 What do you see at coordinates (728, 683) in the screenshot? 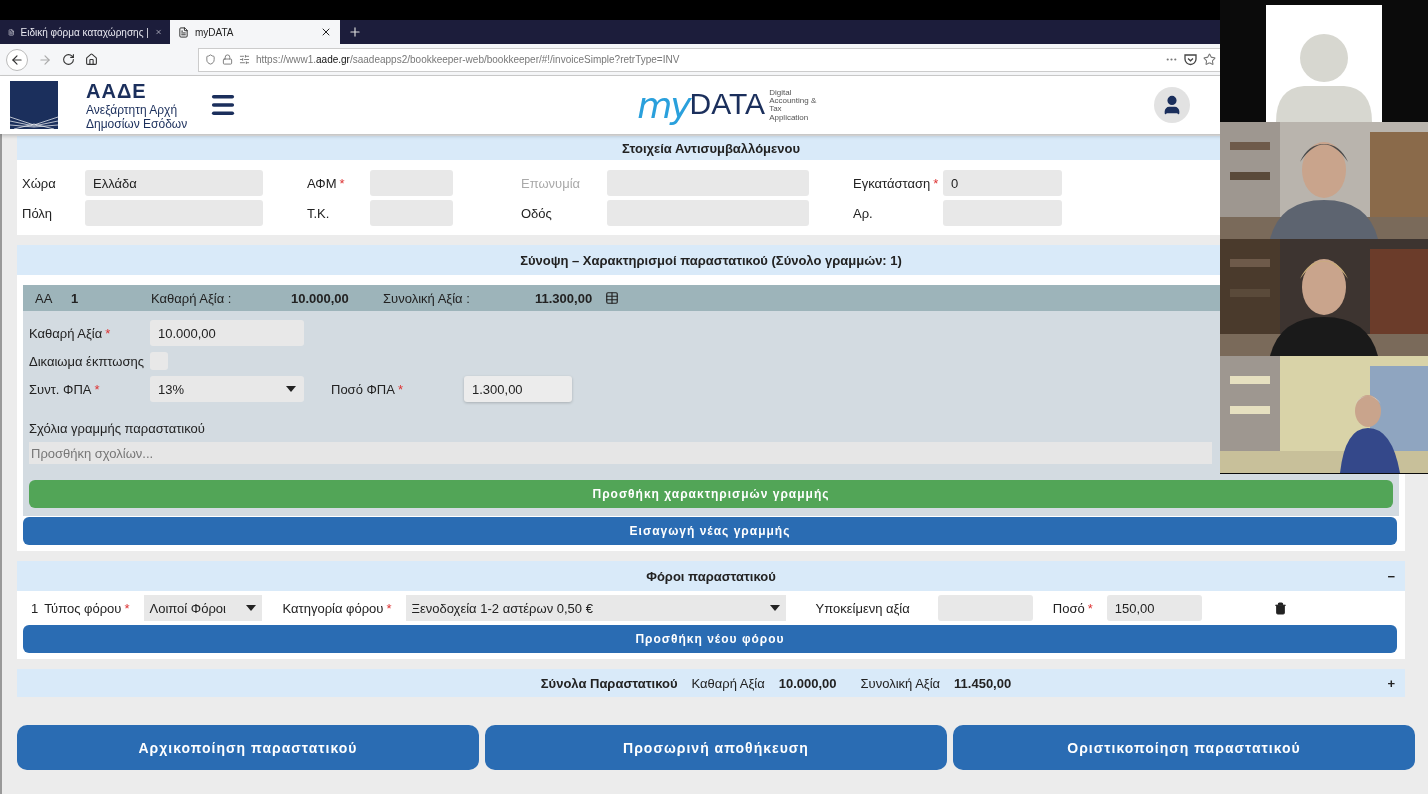
I see `totals-label: Καθαρή Αξία` at bounding box center [728, 683].